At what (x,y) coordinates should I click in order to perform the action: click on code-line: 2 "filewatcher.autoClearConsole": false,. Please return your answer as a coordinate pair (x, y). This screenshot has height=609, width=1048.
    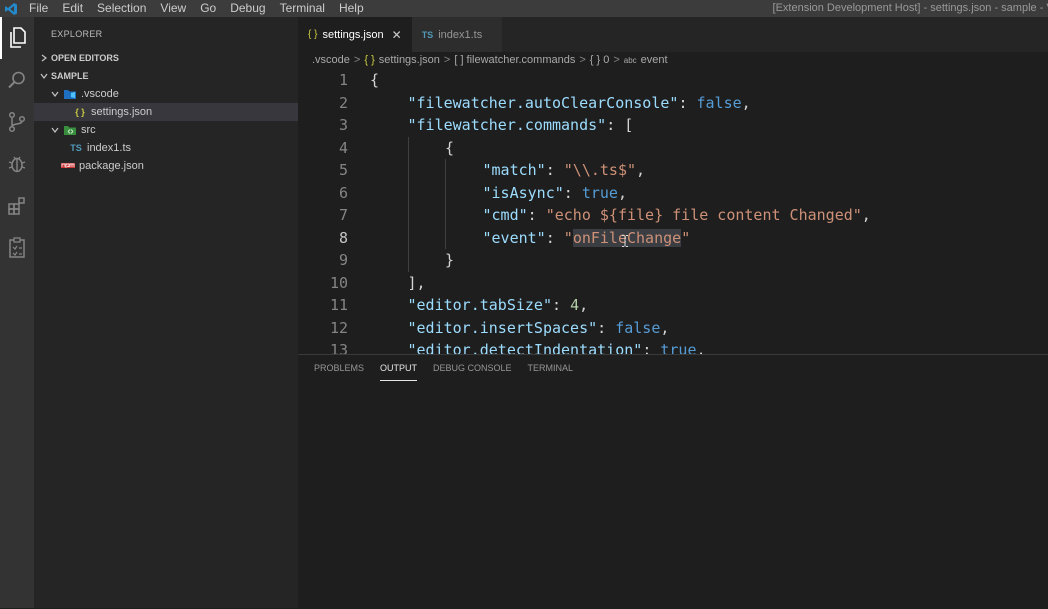
    Looking at the image, I should click on (673, 103).